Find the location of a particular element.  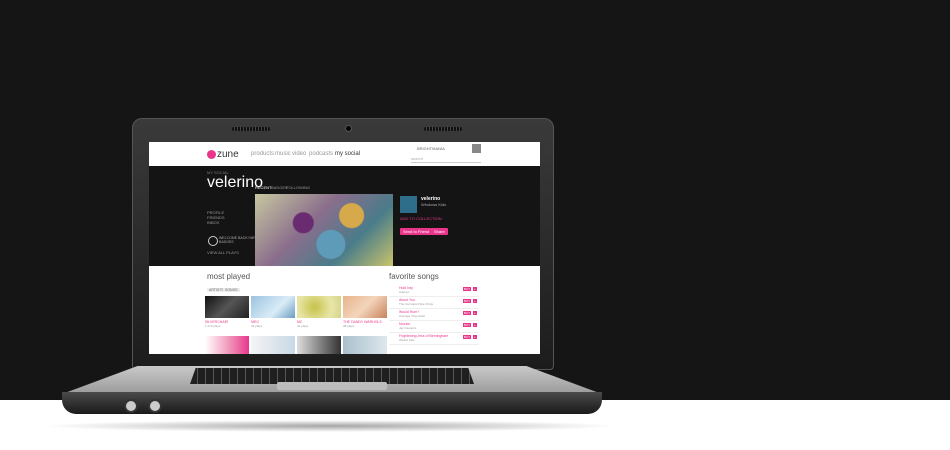

view-all-plays-link: VIEW ALL PLAYS is located at coordinates (223, 252).